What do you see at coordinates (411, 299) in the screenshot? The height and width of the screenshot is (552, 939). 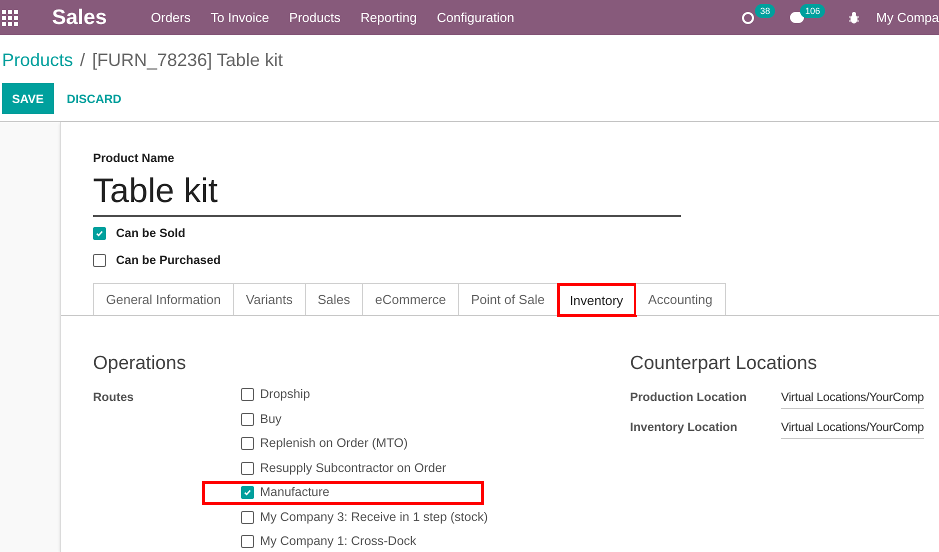 I see `tab: eCommerce` at bounding box center [411, 299].